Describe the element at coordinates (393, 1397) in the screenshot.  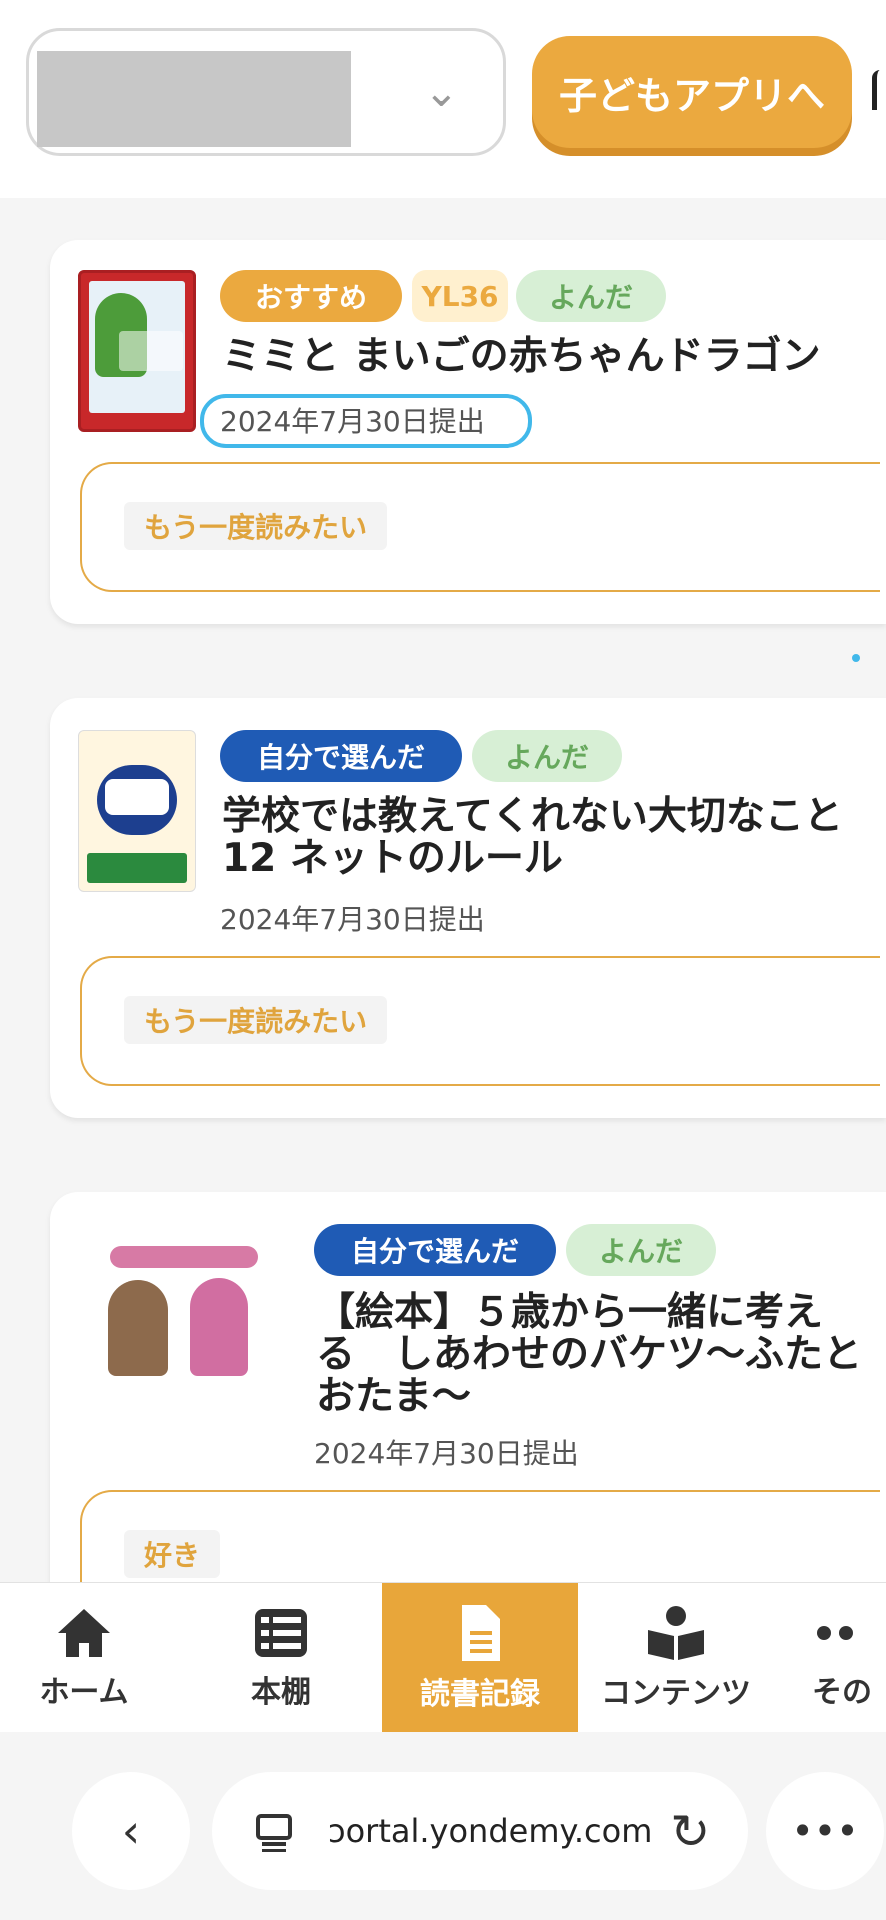
I see `book-title-line3: おたま〜` at that location.